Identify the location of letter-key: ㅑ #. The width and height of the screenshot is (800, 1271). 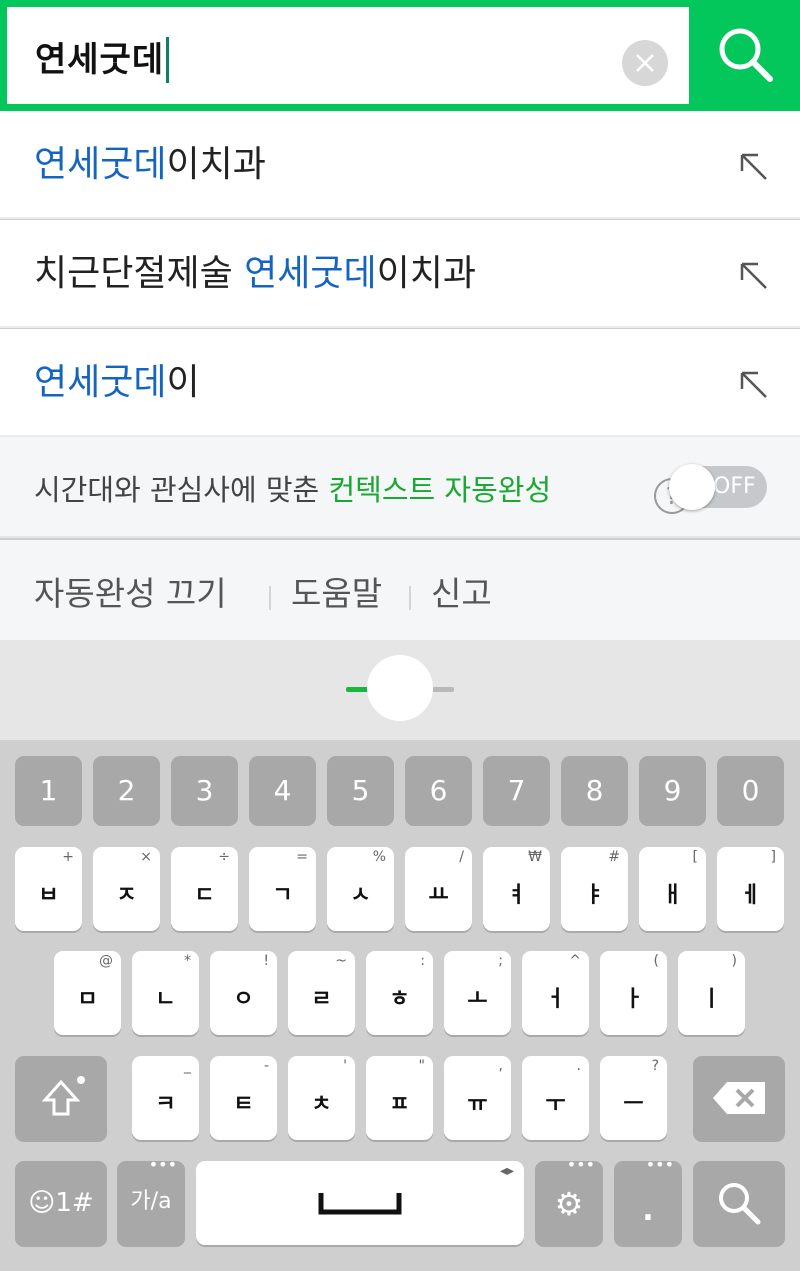
(594, 889).